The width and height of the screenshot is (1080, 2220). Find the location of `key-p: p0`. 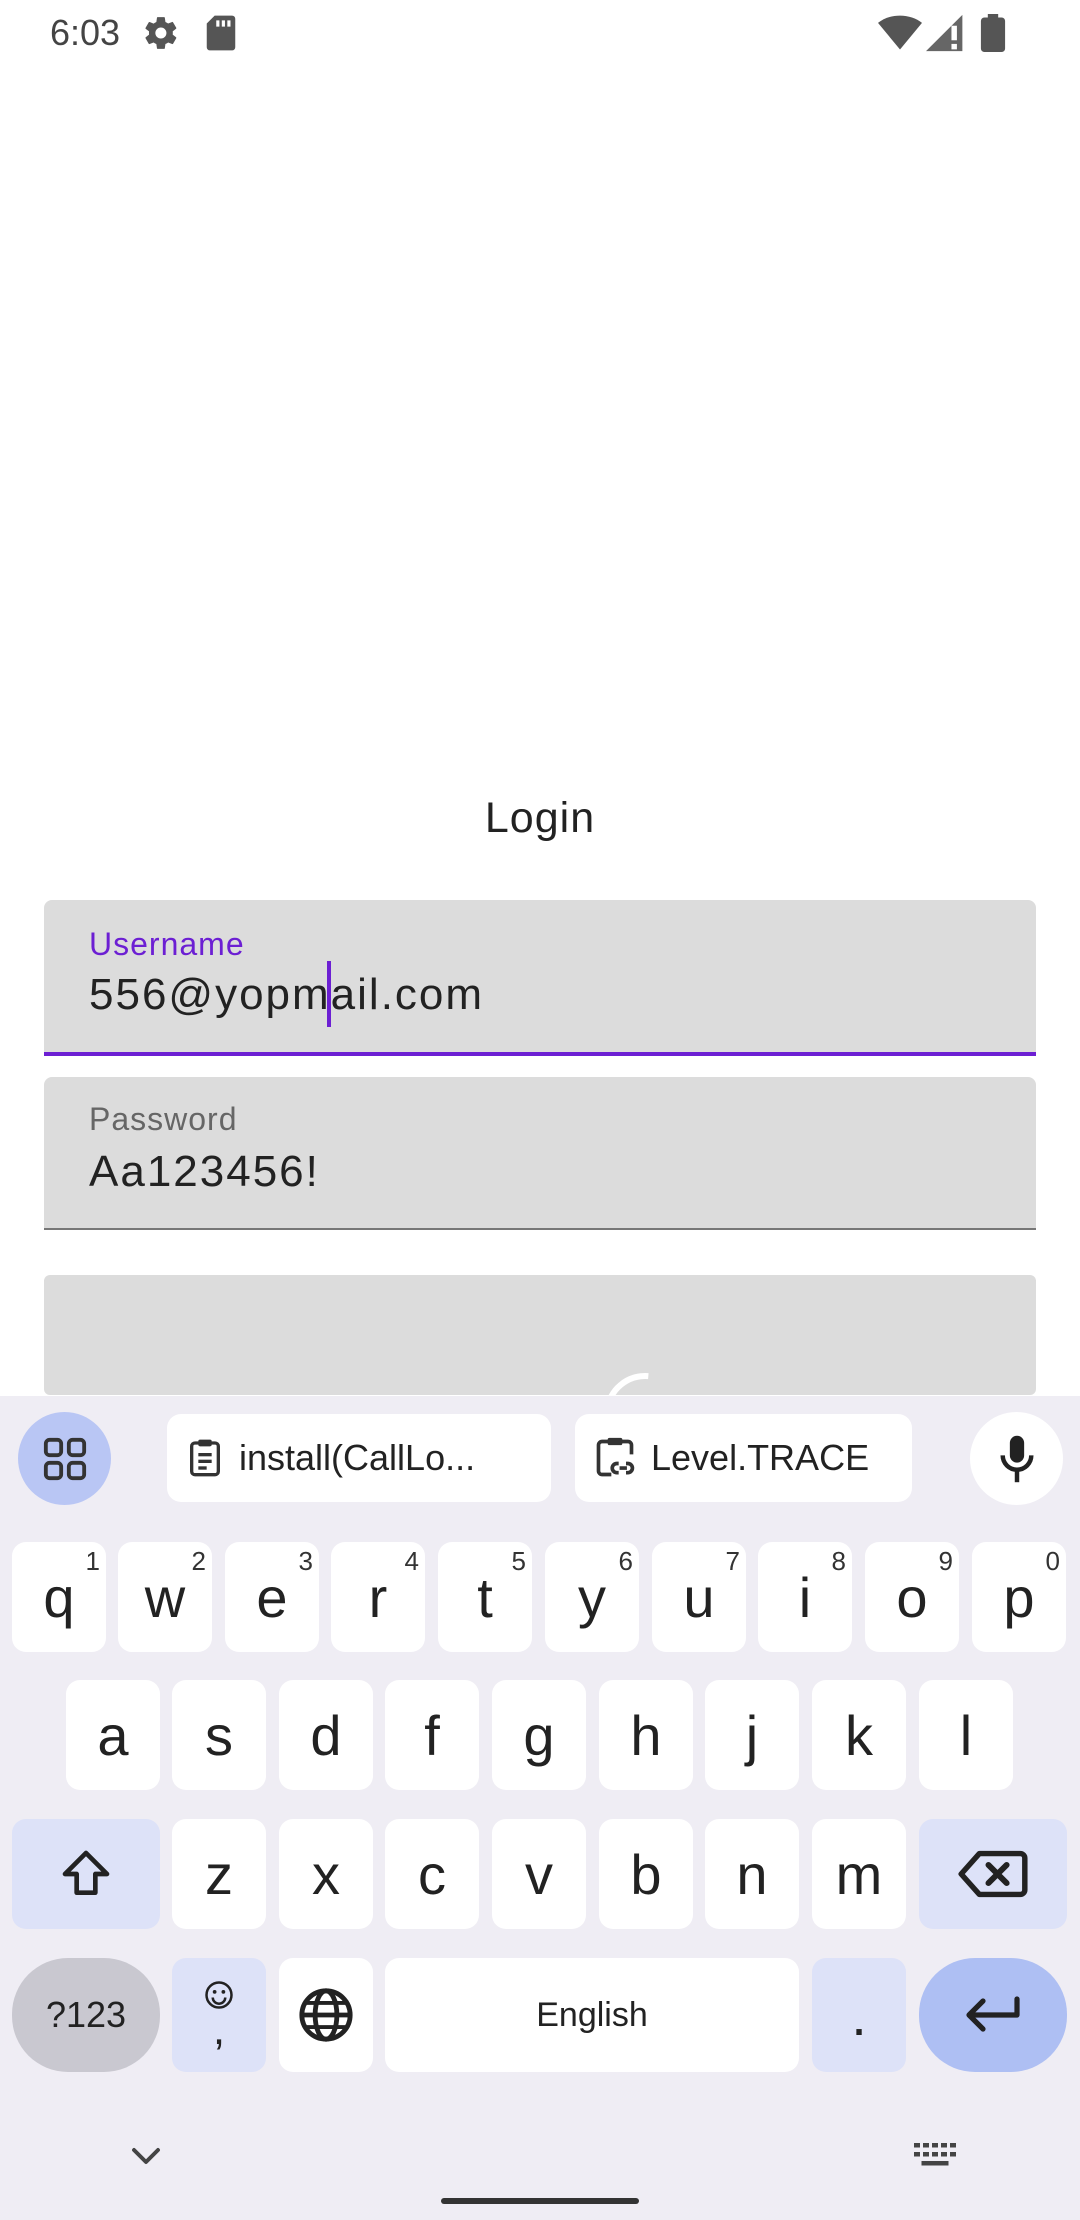

key-p: p0 is located at coordinates (1019, 1597).